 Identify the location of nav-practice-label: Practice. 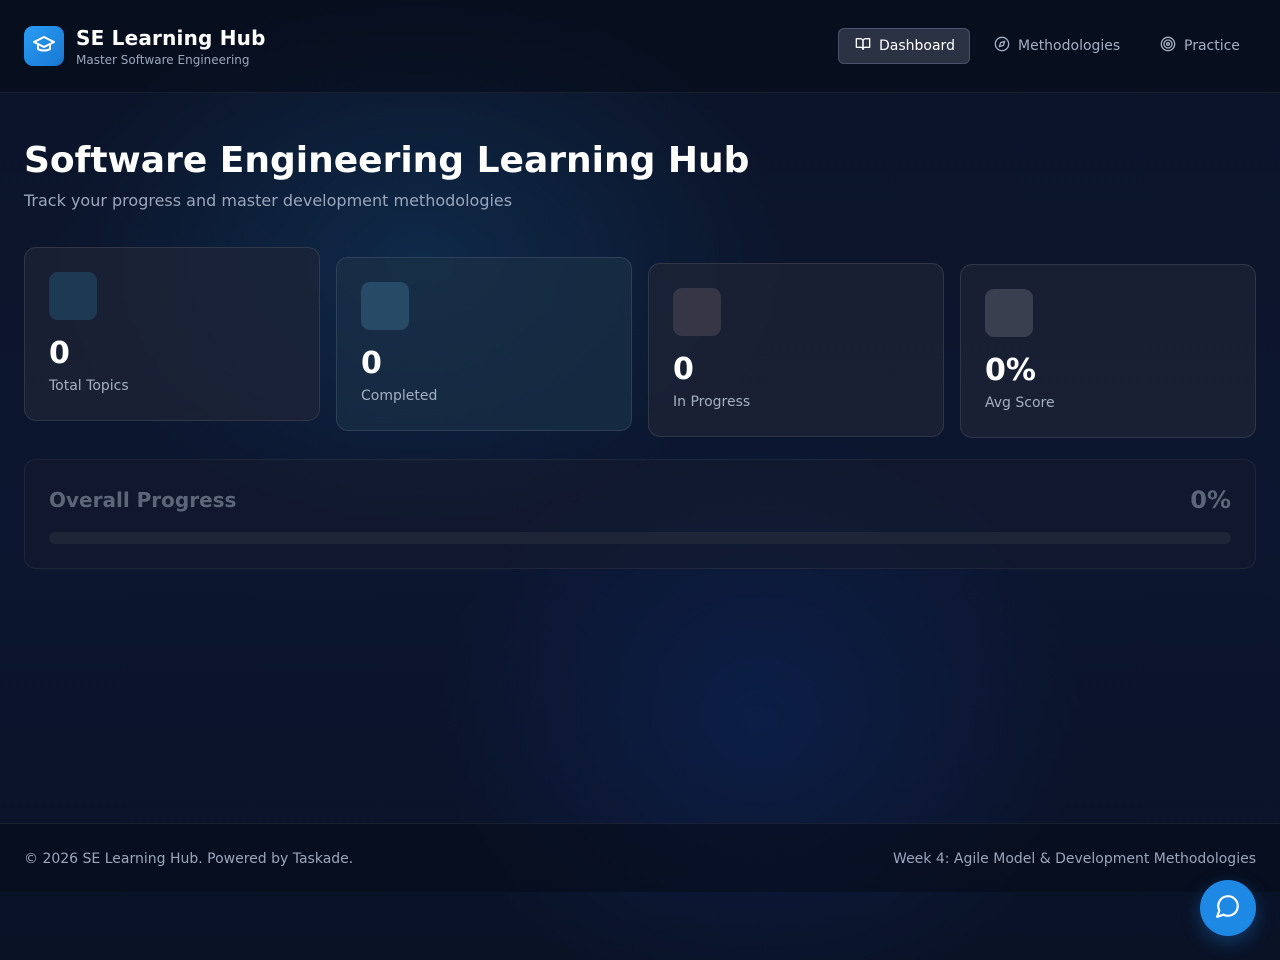
(1212, 46).